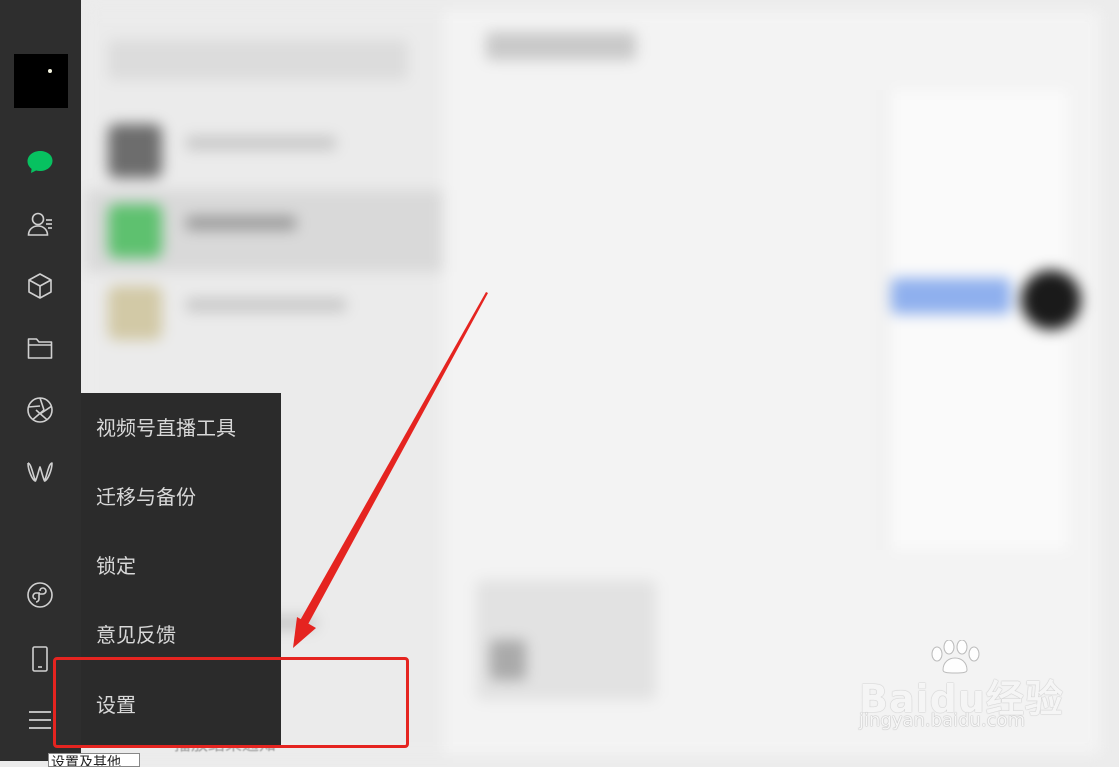  What do you see at coordinates (951, 296) in the screenshot?
I see `message-bubble` at bounding box center [951, 296].